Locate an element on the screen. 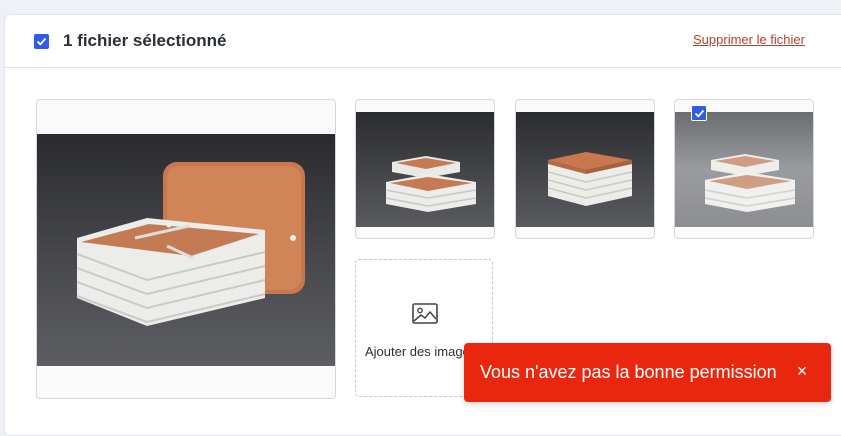 The image size is (841, 436). select-all-checkbox is located at coordinates (41, 41).